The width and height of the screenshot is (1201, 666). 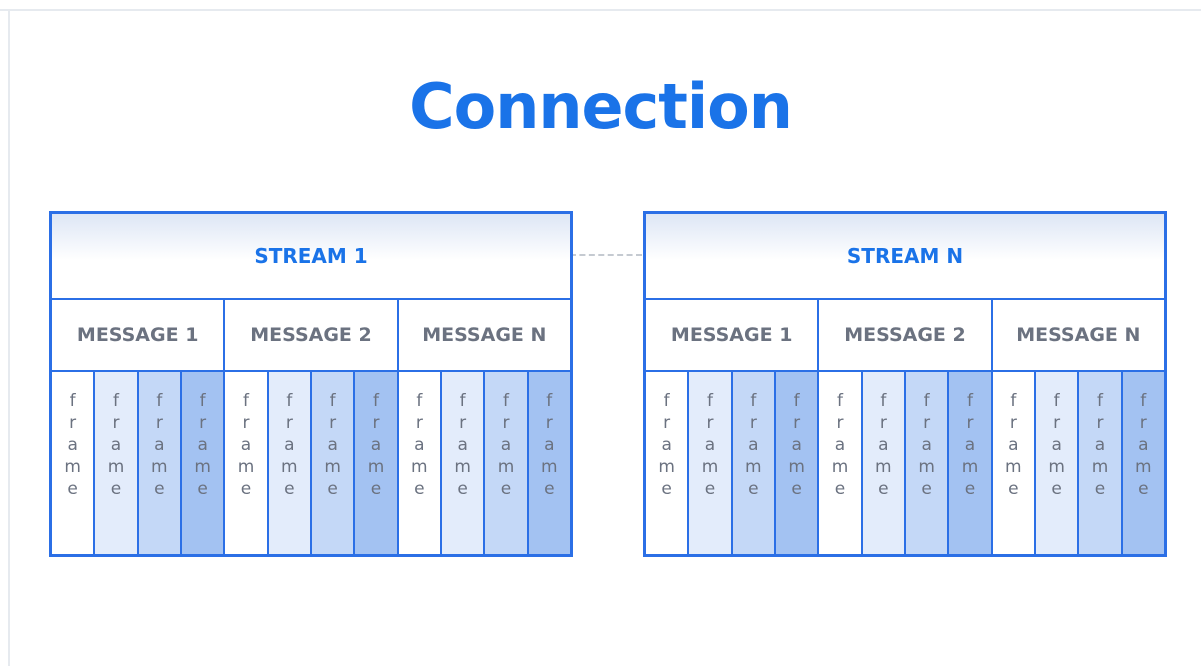 I want to click on message-block: MESSAGE N frameframeframeframe, so click(x=484, y=427).